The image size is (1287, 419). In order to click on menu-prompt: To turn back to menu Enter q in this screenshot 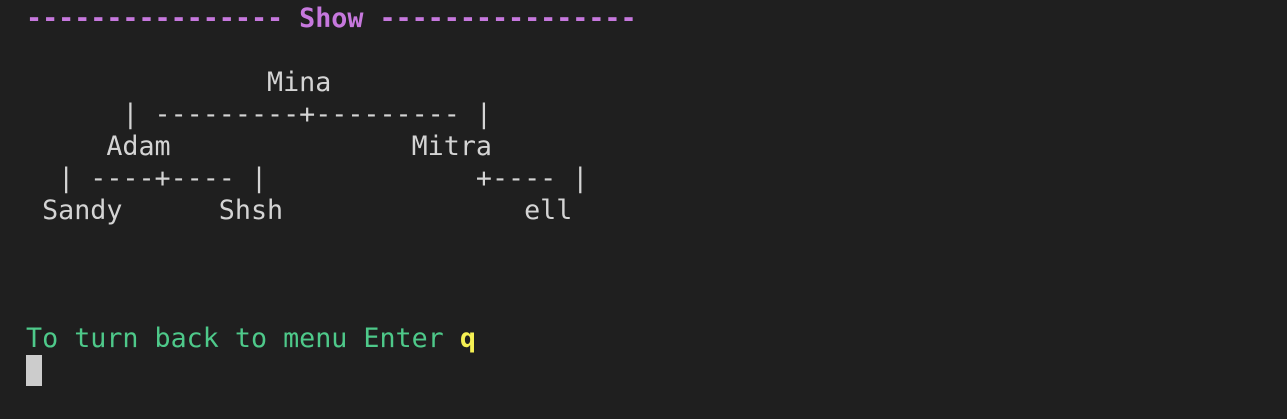, I will do `click(251, 339)`.